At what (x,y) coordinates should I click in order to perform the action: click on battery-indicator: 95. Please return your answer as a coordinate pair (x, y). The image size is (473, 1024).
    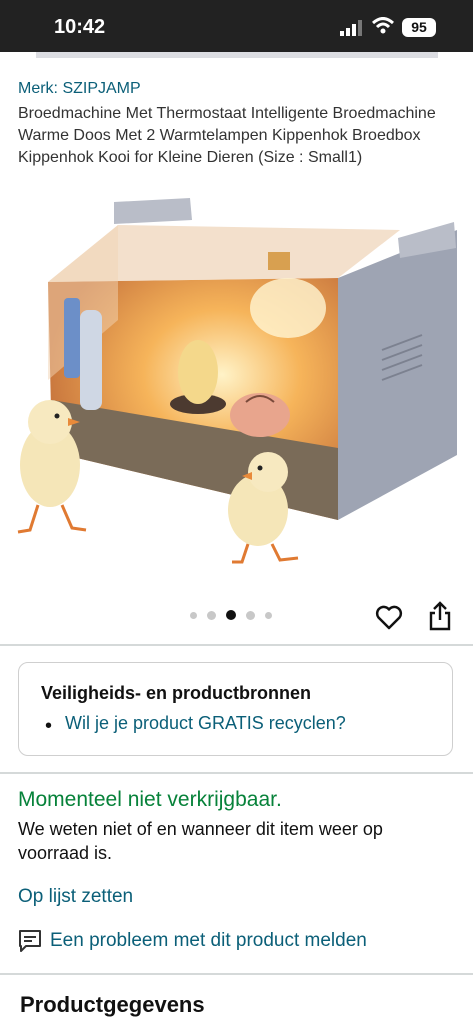
    Looking at the image, I should click on (419, 27).